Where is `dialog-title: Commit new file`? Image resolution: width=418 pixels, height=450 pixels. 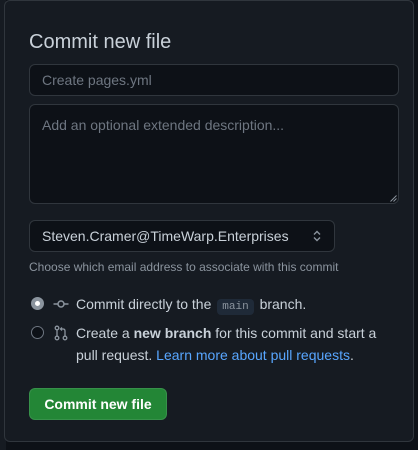 dialog-title: Commit new file is located at coordinates (100, 42).